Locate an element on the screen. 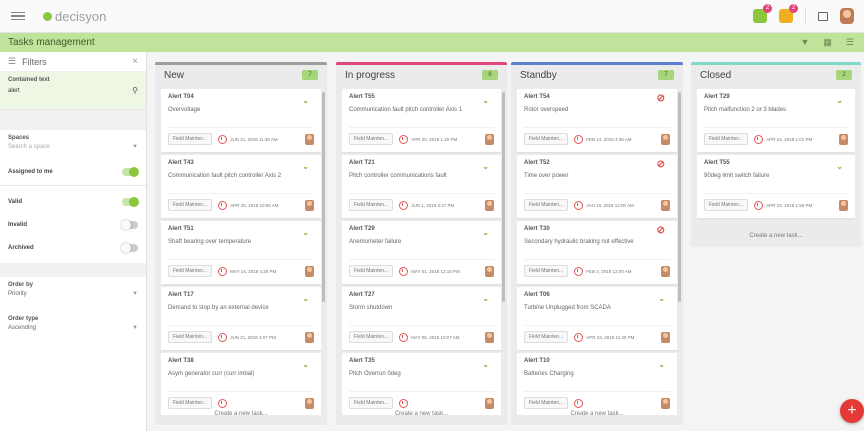  filters-title: Filters is located at coordinates (34, 61).